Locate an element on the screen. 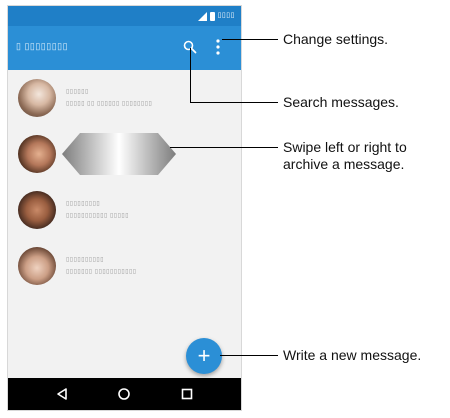 This screenshot has width=450, height=418. navigation-bar is located at coordinates (124, 394).